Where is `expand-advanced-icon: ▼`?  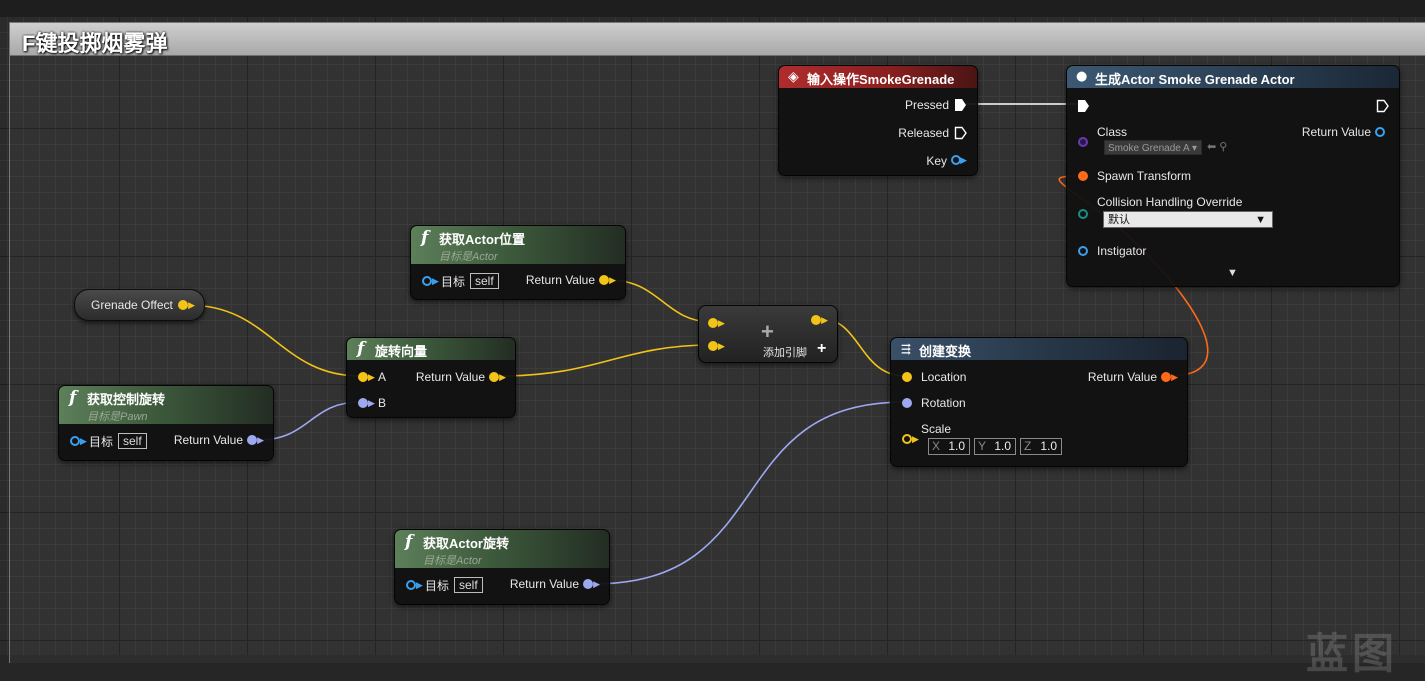
expand-advanced-icon: ▼ is located at coordinates (1232, 273).